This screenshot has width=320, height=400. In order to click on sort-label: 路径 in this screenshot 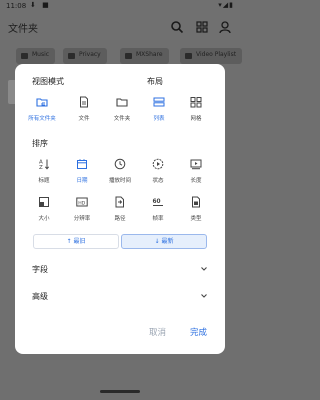, I will do `click(120, 219)`.